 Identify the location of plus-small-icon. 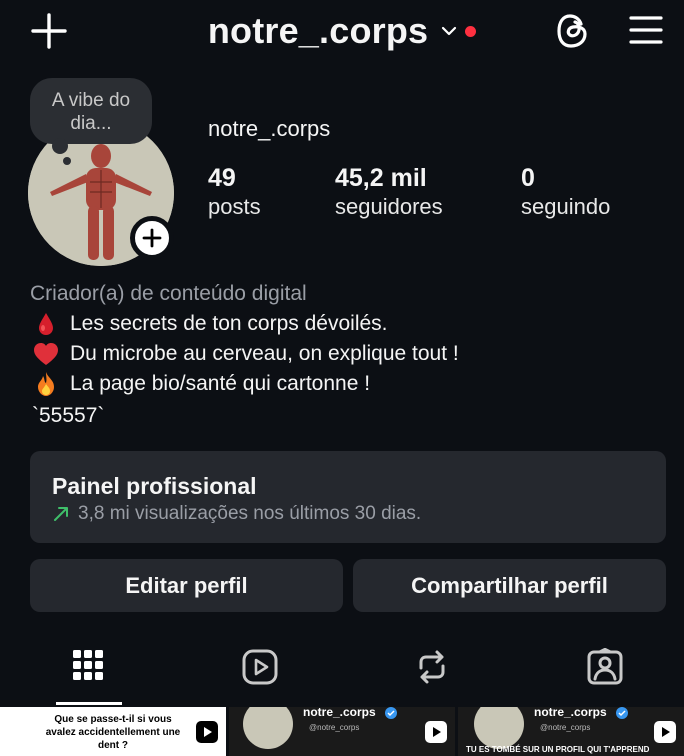
(152, 238).